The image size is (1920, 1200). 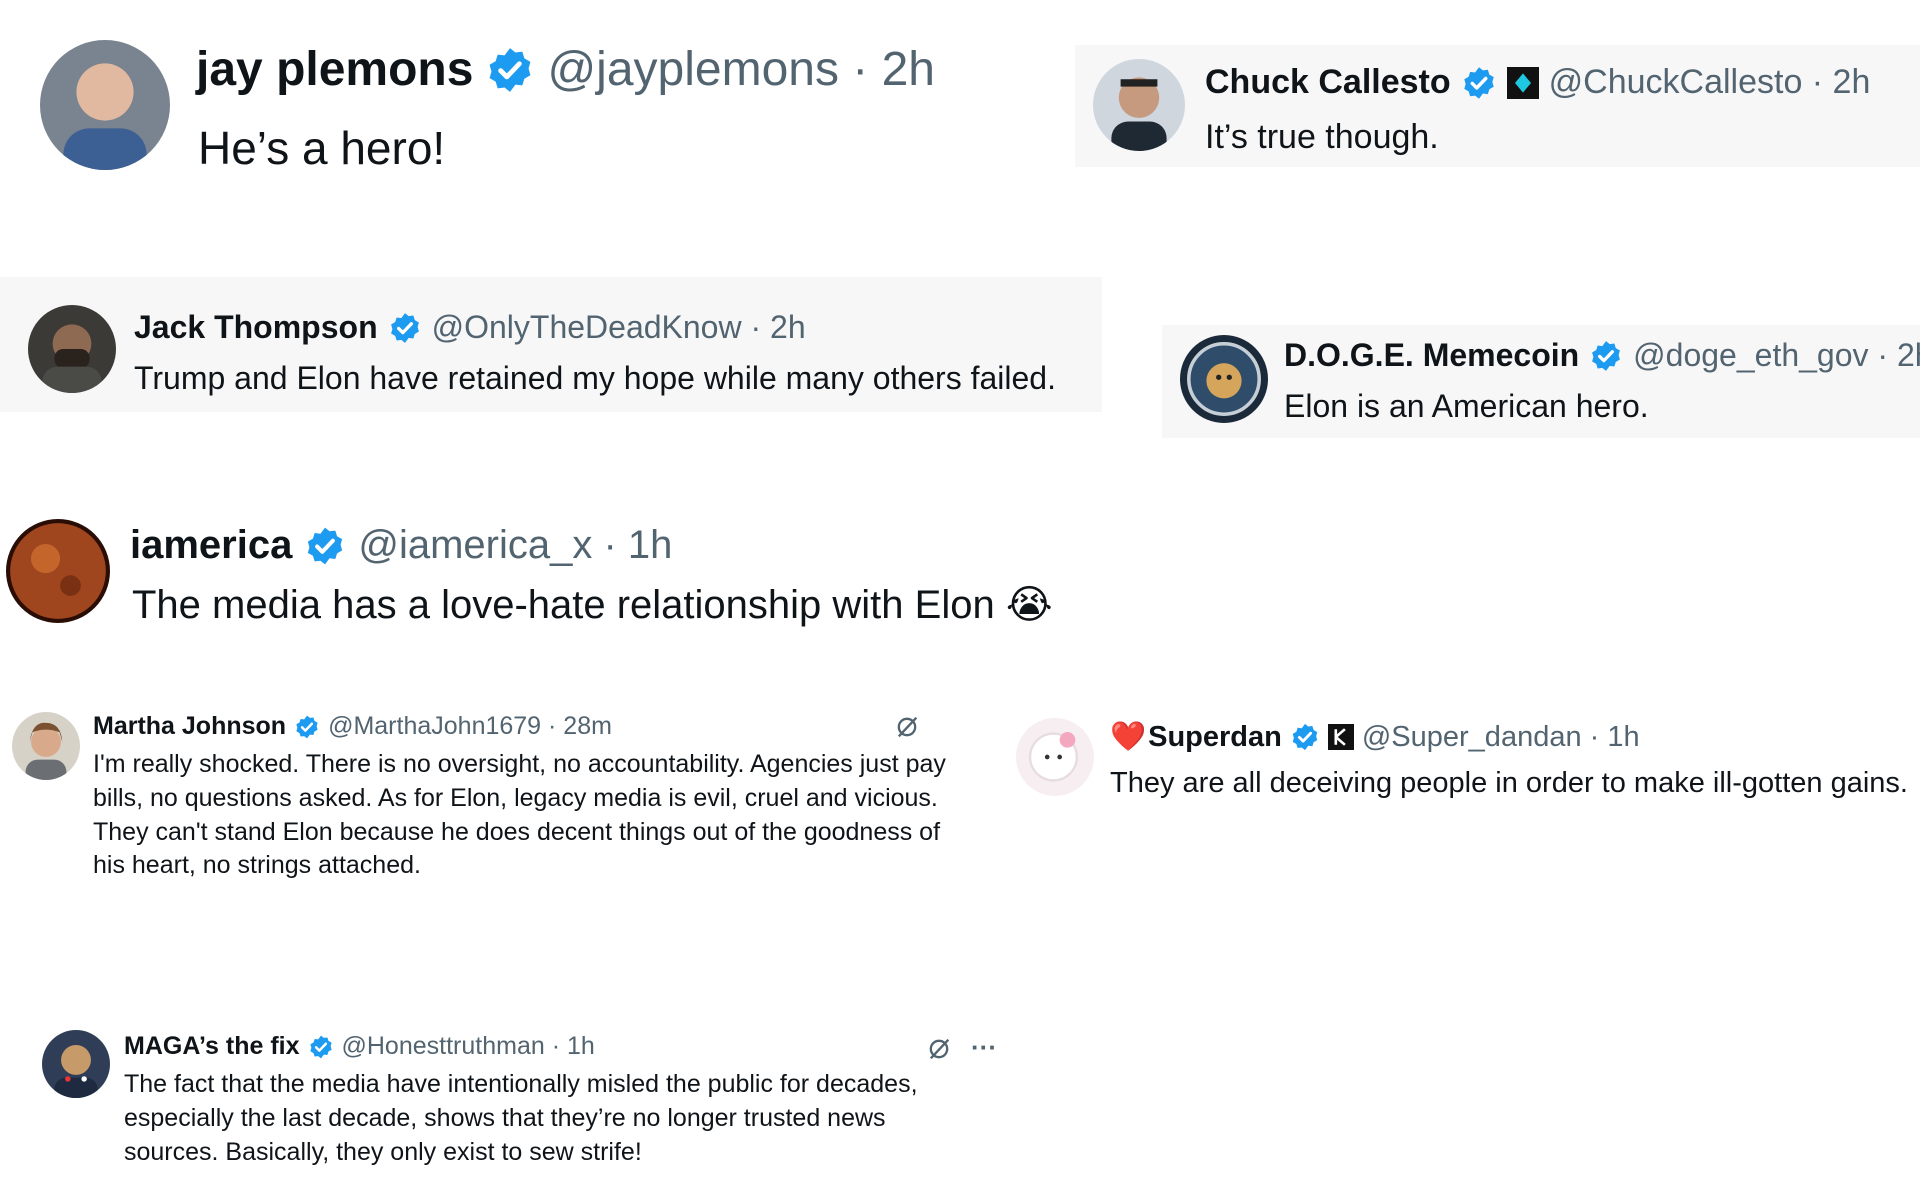 I want to click on author-handle: @iamerica_x · 1h, so click(x=515, y=545).